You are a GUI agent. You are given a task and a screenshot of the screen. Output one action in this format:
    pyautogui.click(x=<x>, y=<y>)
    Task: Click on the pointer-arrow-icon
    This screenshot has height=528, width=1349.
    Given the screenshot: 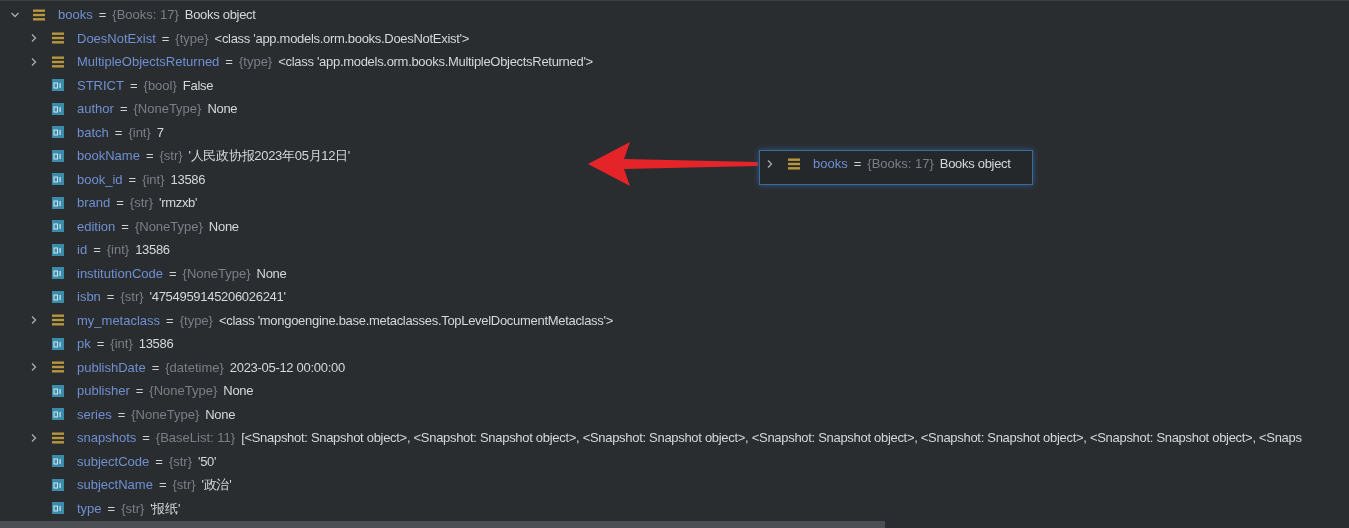 What is the action you would take?
    pyautogui.click(x=673, y=164)
    